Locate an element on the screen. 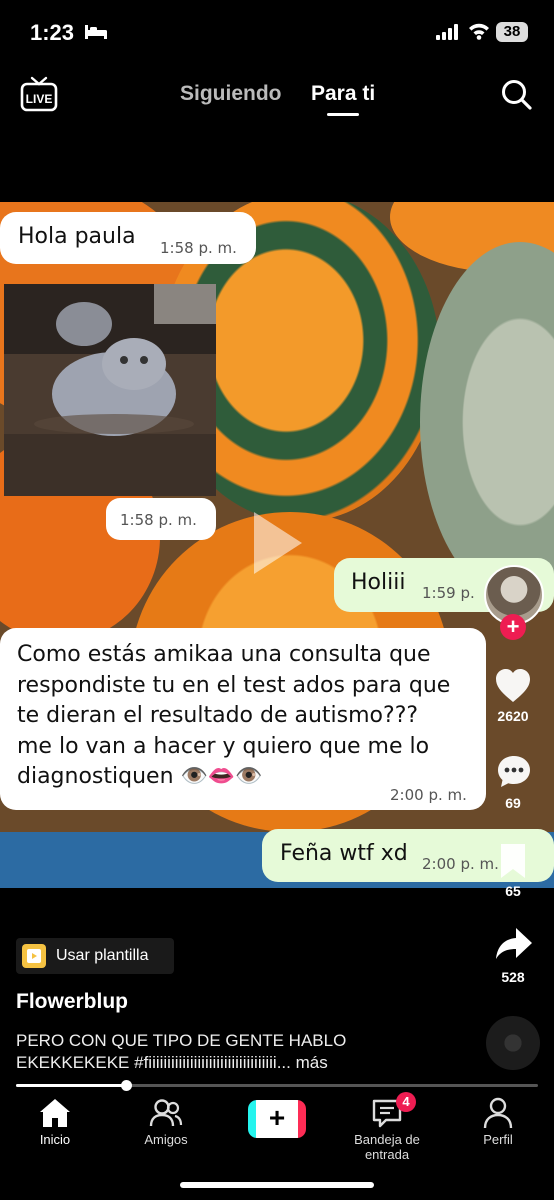 This screenshot has width=554, height=1200. chat-bubble-incoming: 1:58 p. m. is located at coordinates (161, 519).